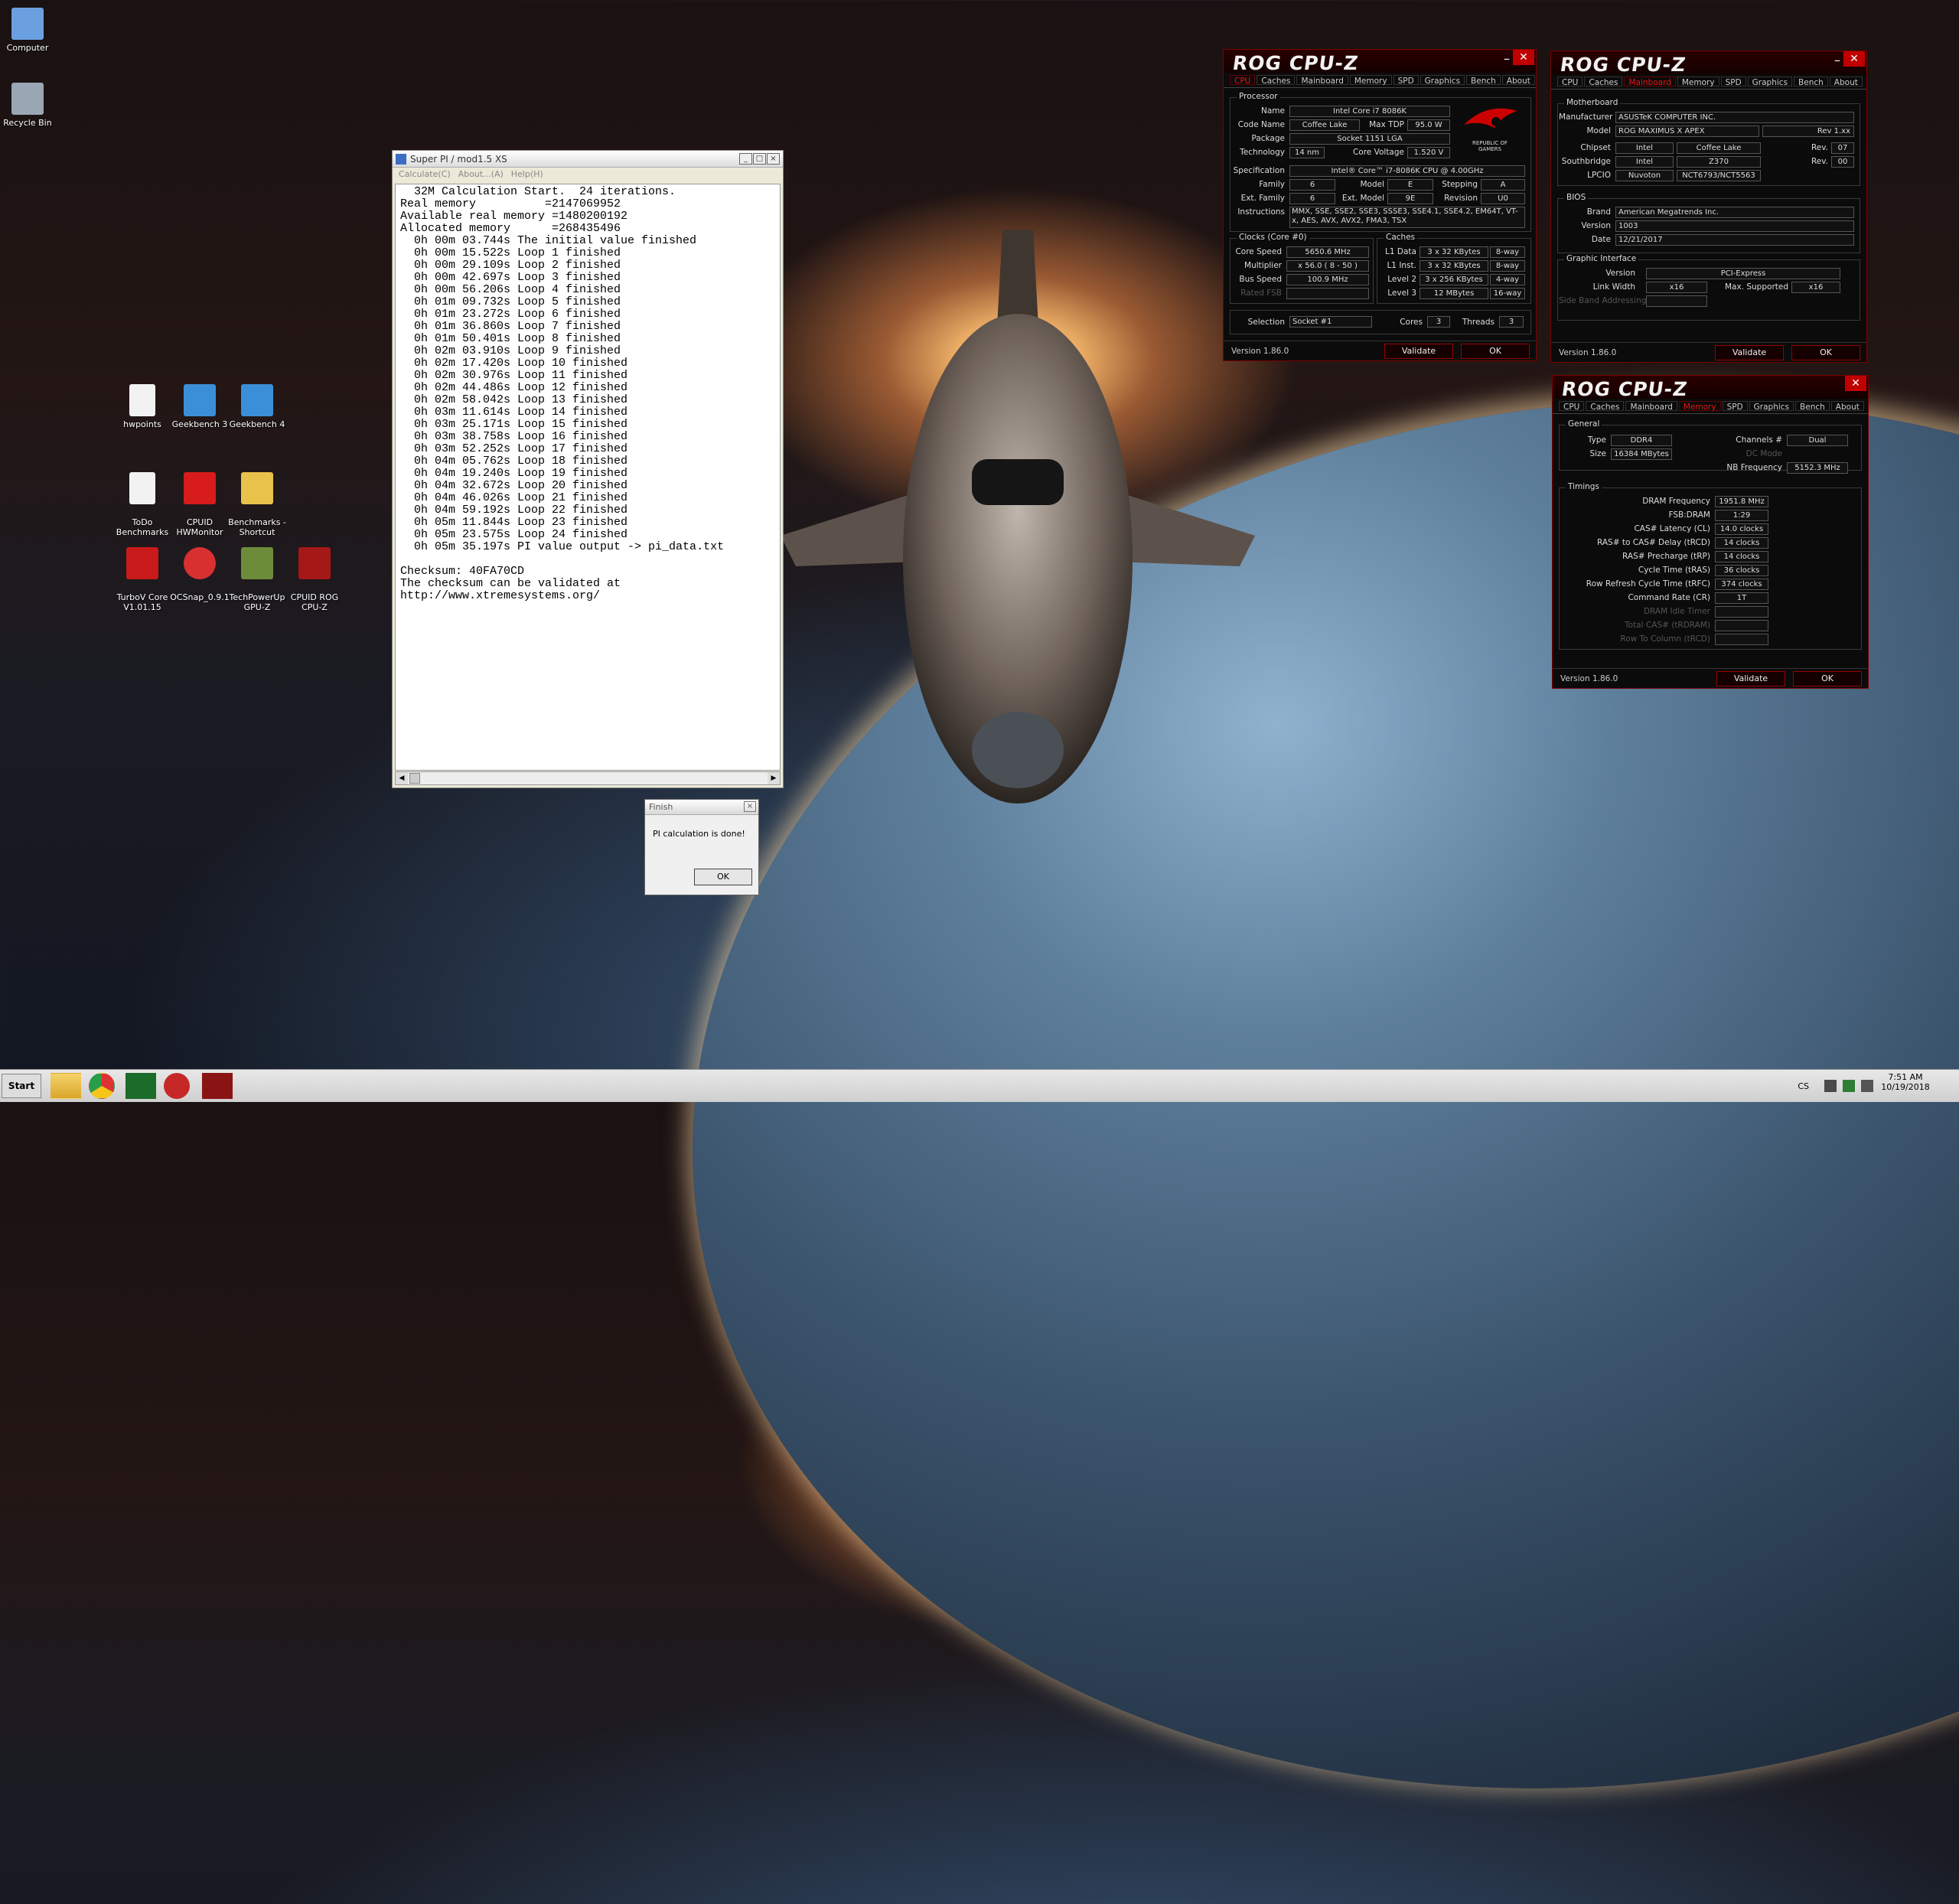 Image resolution: width=1959 pixels, height=1904 pixels. What do you see at coordinates (414, 778) in the screenshot?
I see `scroll-thumb` at bounding box center [414, 778].